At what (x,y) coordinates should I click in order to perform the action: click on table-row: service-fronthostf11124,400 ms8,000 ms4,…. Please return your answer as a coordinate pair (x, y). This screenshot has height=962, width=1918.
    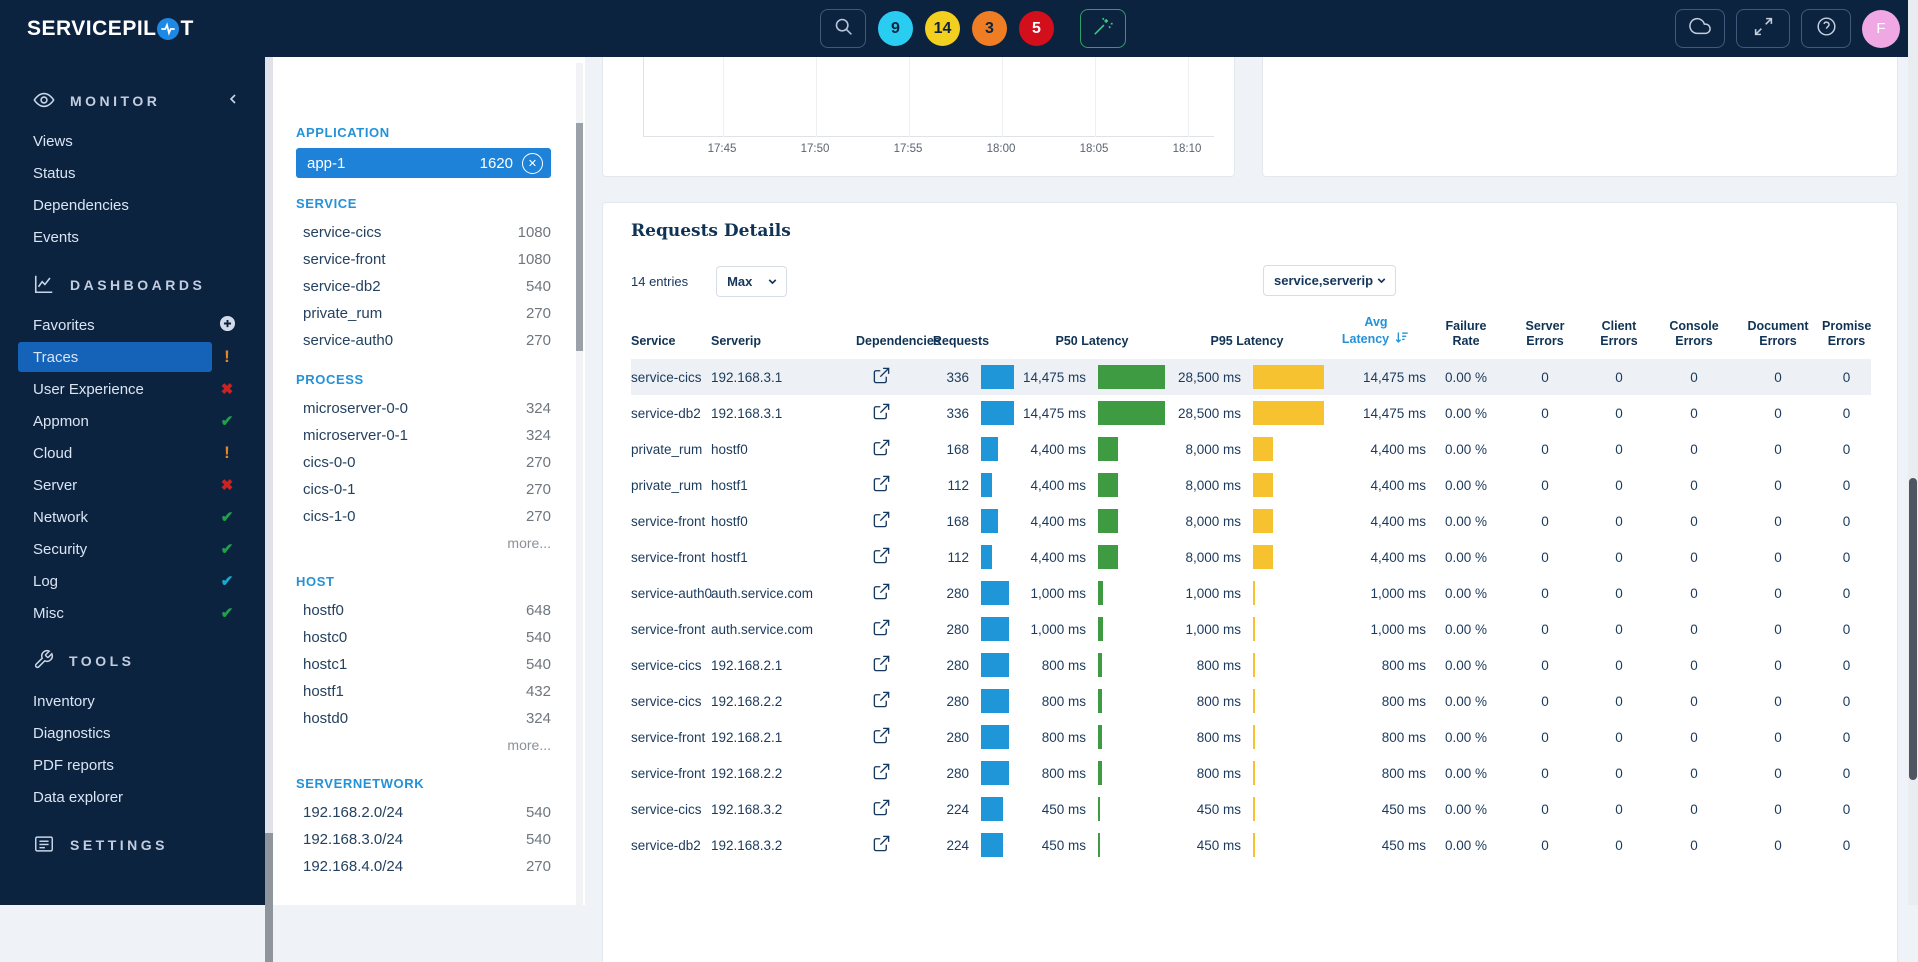
    Looking at the image, I should click on (1251, 557).